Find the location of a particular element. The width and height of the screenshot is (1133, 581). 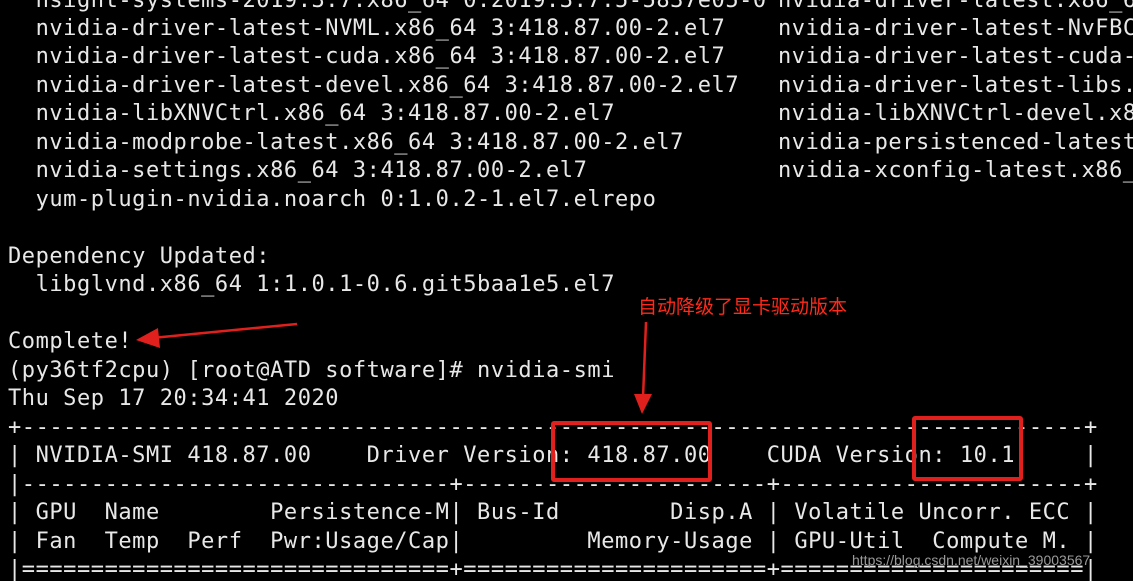

watermark: https://blog.csdn.net/weixin_39003567 is located at coordinates (971, 560).